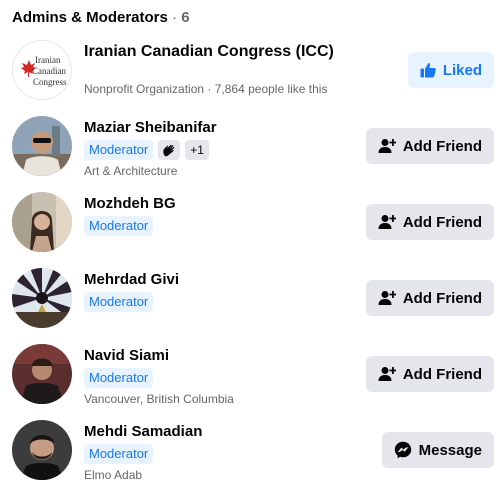  Describe the element at coordinates (229, 203) in the screenshot. I see `member-name: Mozhdeh BG` at that location.